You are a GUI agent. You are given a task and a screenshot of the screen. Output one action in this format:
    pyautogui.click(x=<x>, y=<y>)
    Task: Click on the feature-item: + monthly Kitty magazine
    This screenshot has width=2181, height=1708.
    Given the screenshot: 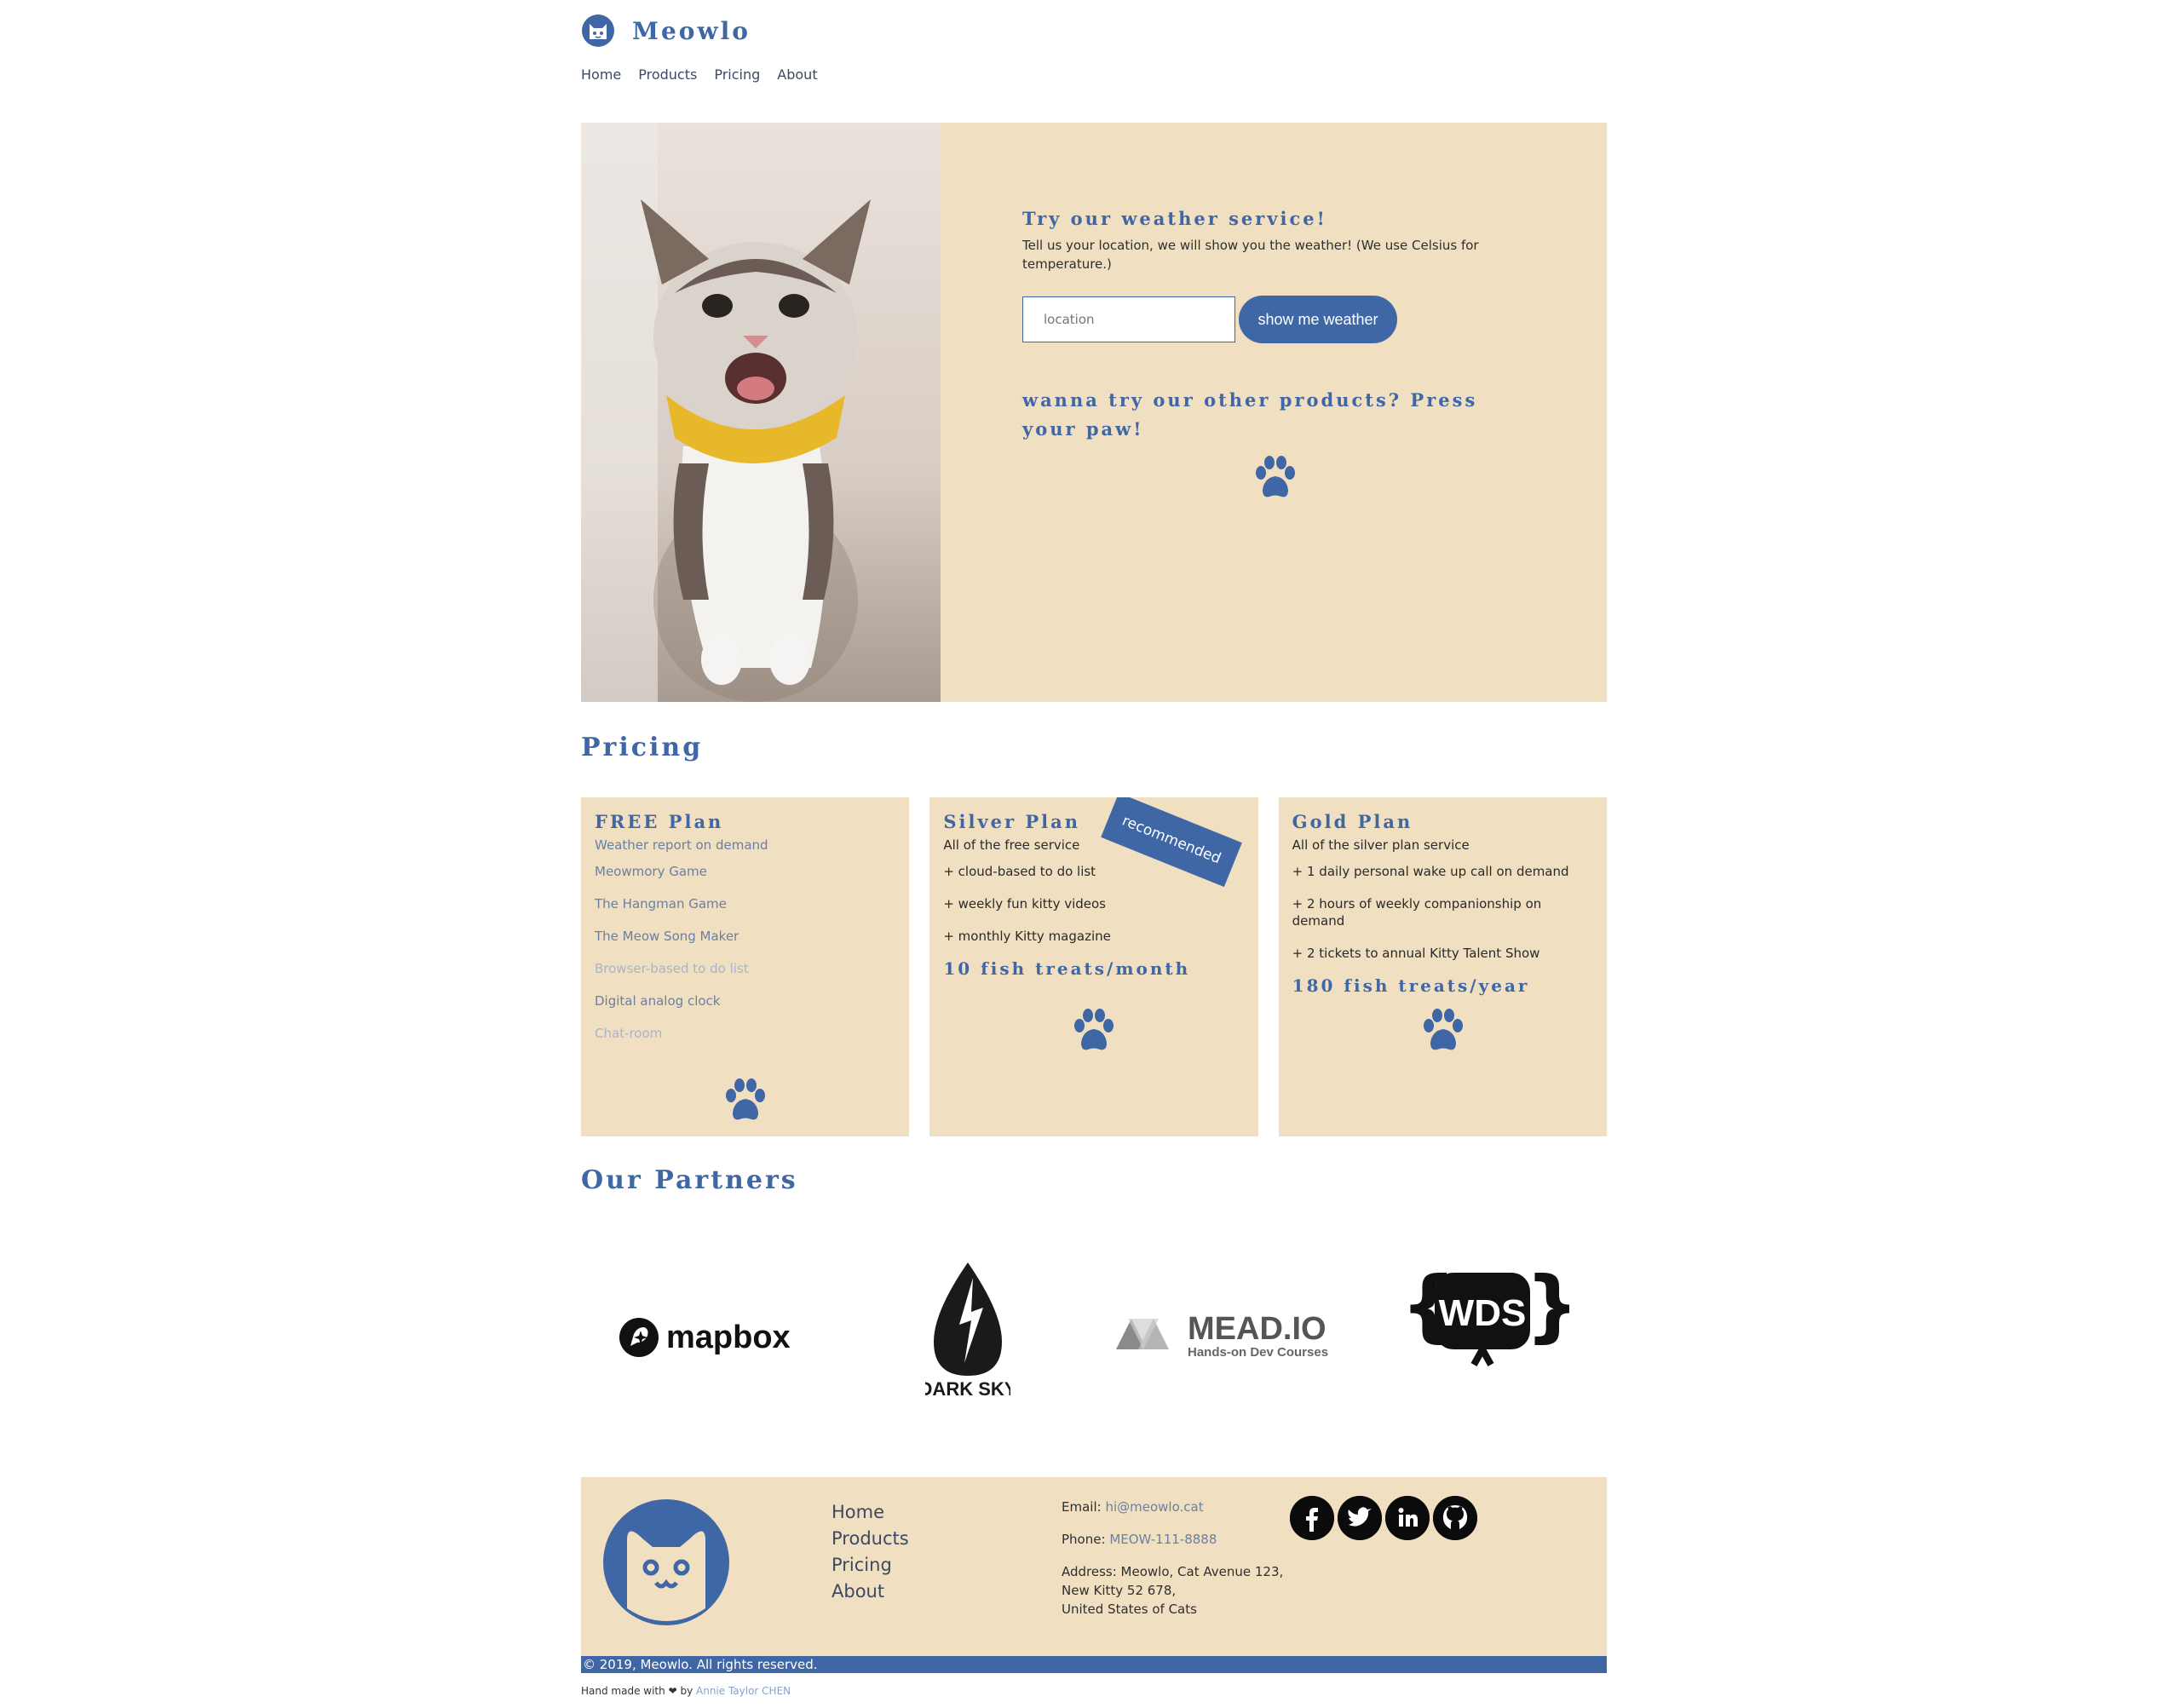 What is the action you would take?
    pyautogui.click(x=1027, y=936)
    